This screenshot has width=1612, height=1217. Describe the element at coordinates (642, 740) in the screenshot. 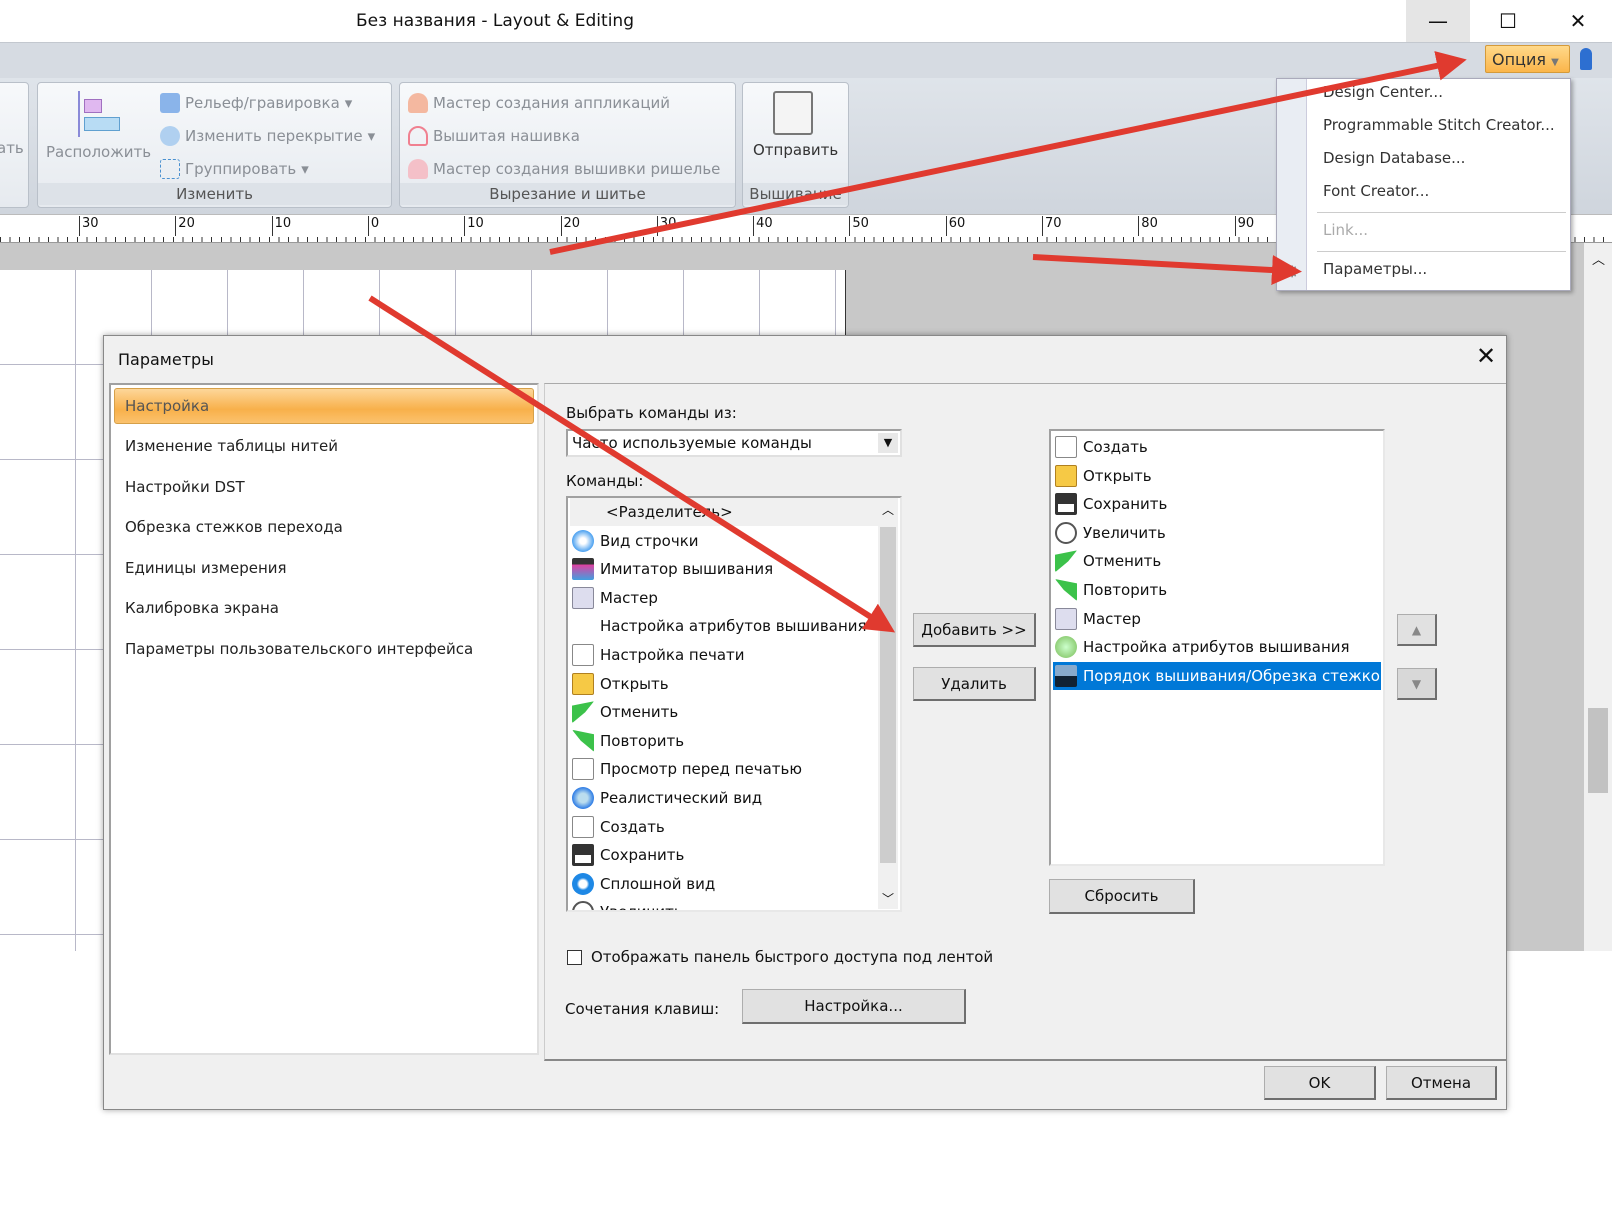

I see `list-item-label: Повторить` at that location.